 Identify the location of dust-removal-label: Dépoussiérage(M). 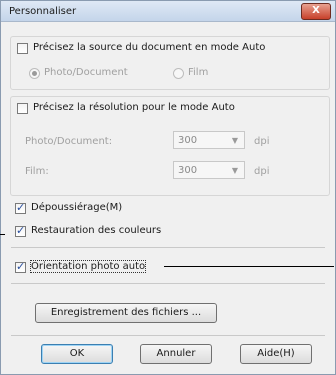
(77, 207).